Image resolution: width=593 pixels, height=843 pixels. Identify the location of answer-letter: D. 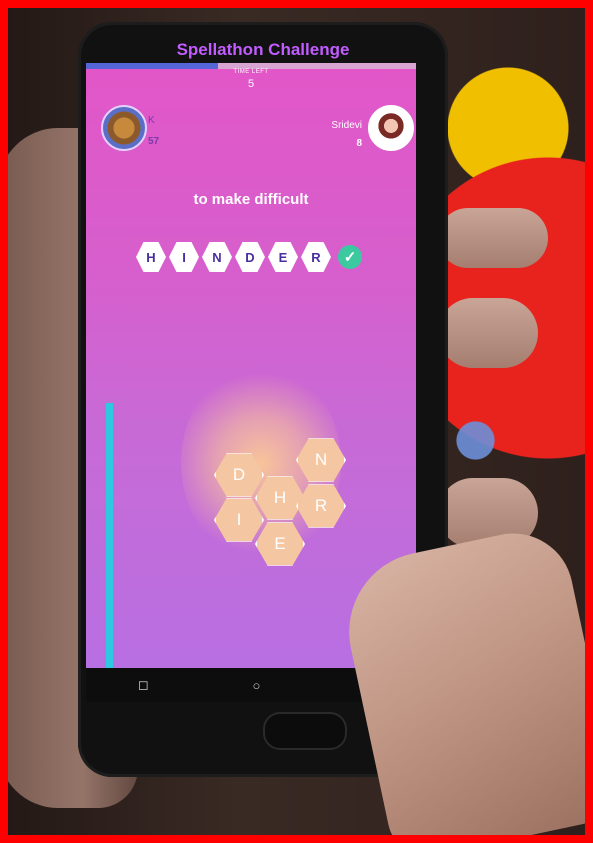
(250, 257).